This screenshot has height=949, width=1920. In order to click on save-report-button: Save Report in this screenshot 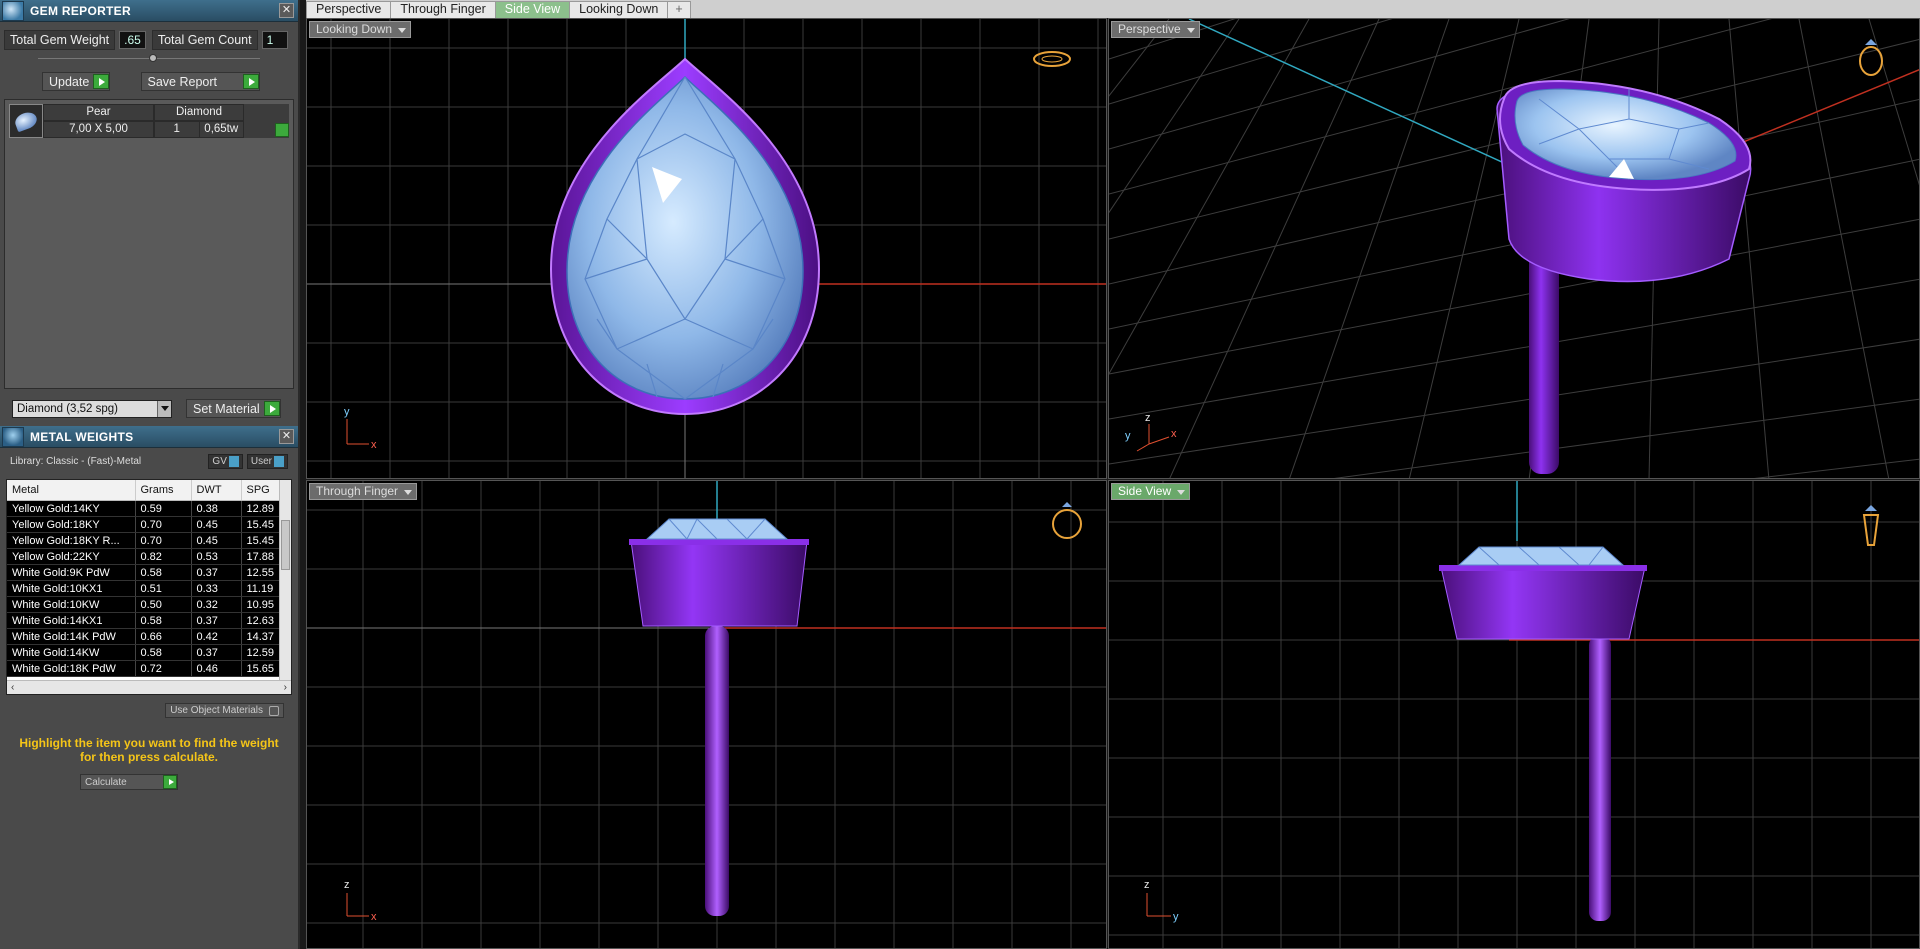, I will do `click(200, 81)`.